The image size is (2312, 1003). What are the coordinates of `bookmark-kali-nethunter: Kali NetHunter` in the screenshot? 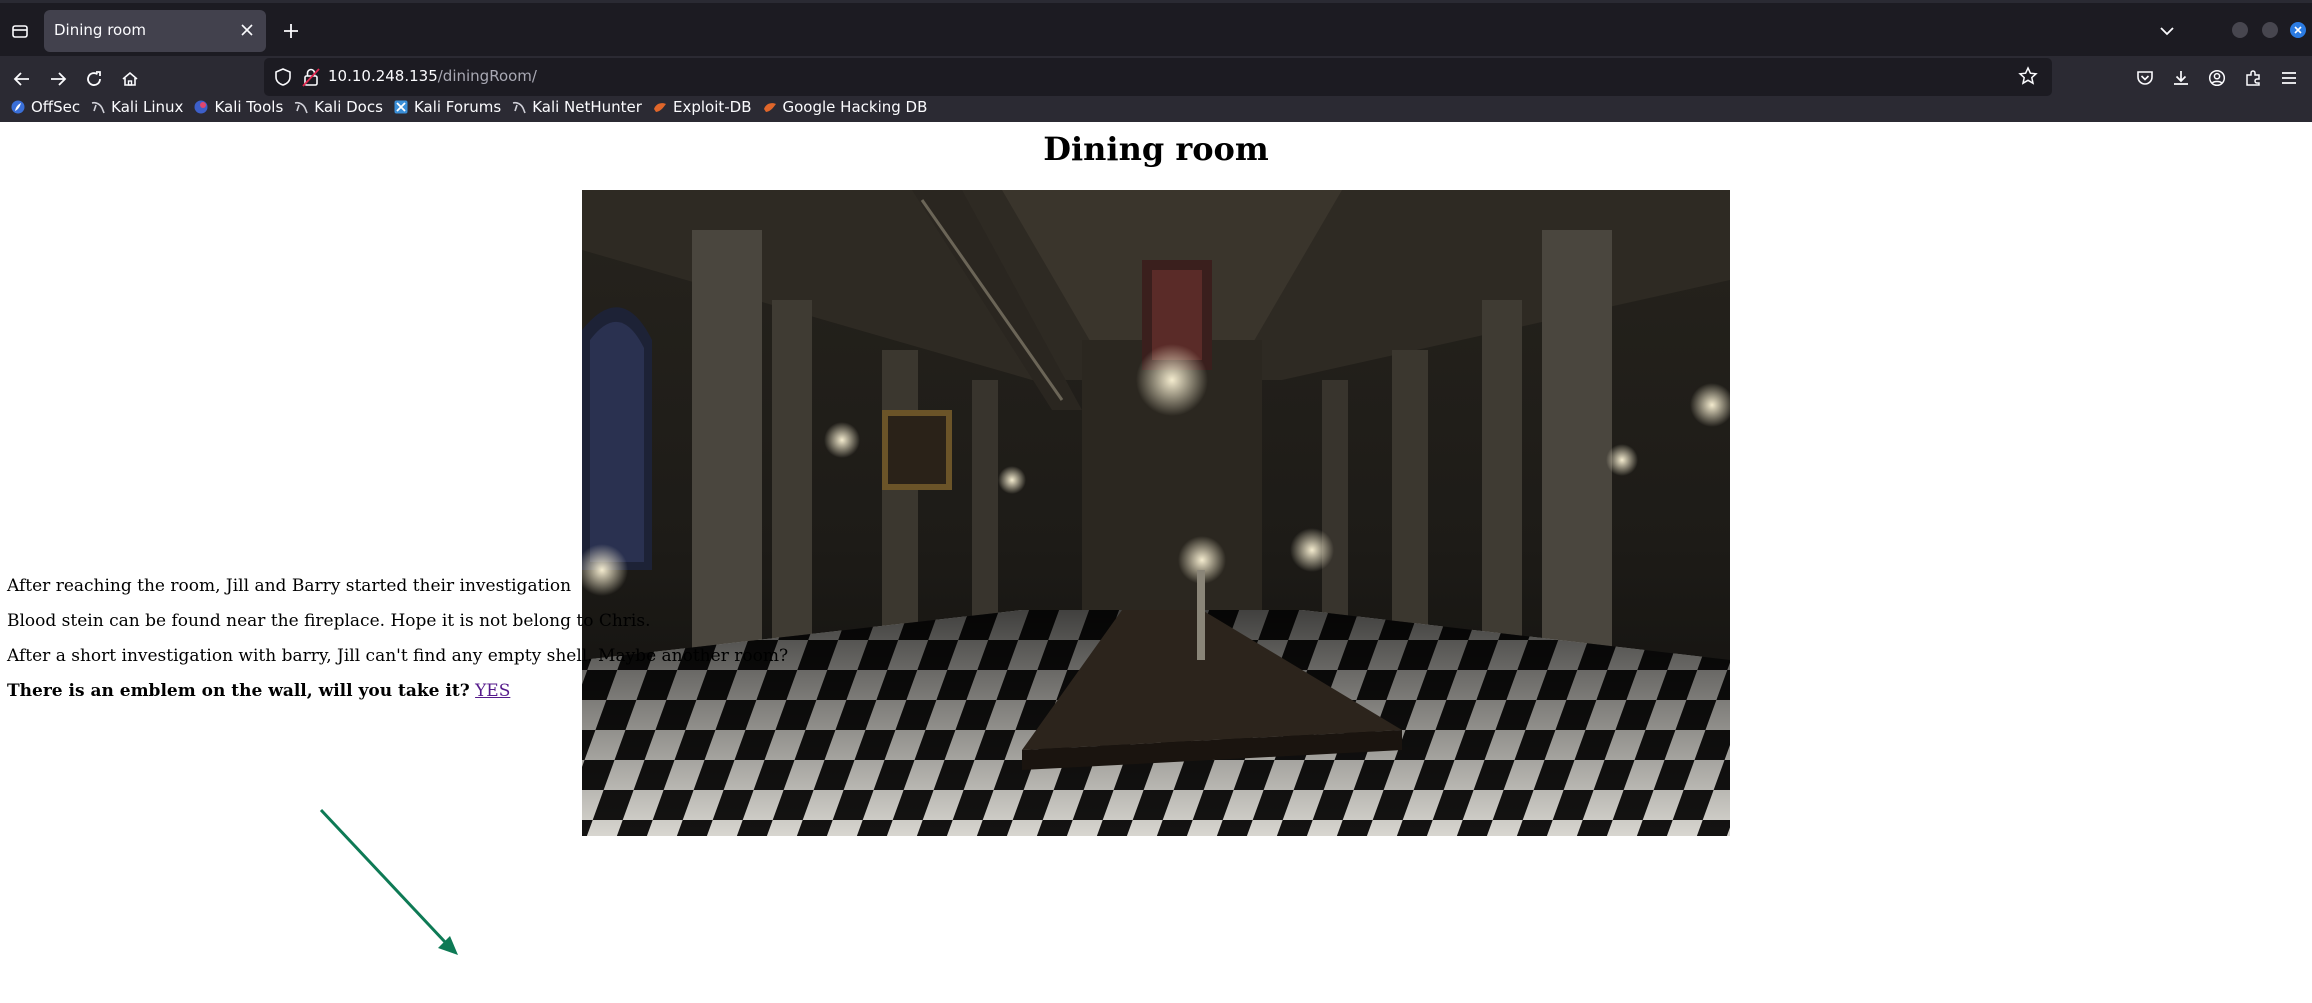 It's located at (576, 107).